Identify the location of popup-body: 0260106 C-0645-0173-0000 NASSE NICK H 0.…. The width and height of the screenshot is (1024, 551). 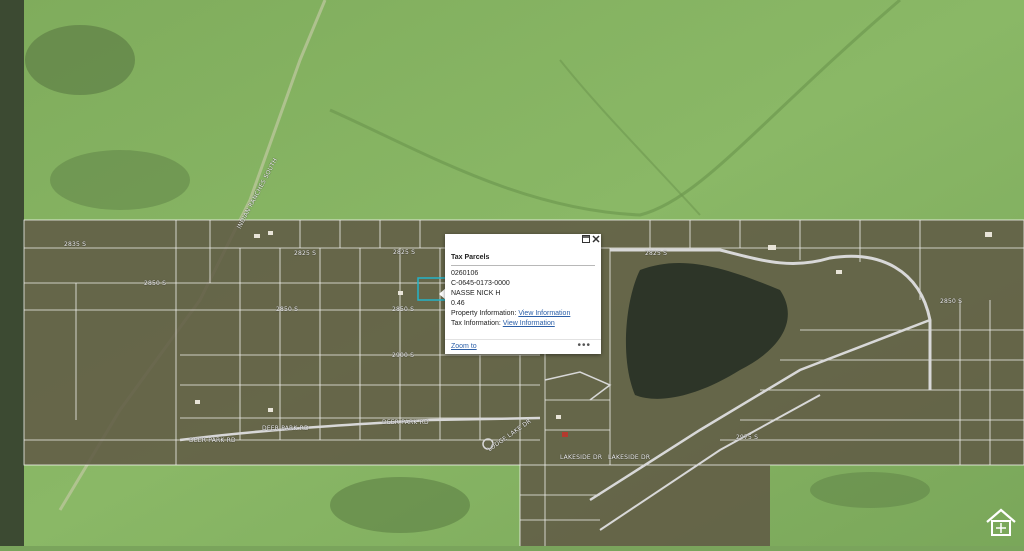
(510, 299).